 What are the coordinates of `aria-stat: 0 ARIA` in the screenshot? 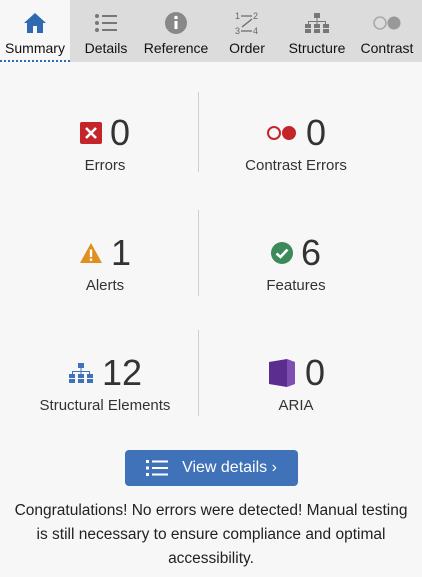 It's located at (296, 383).